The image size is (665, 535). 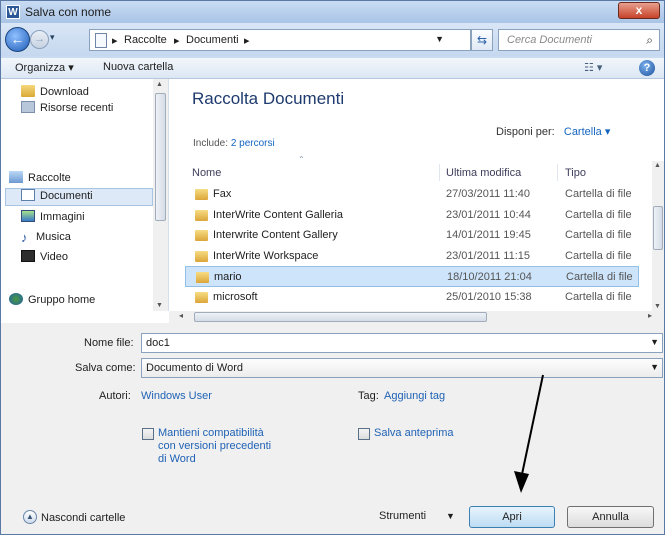 What do you see at coordinates (28, 216) in the screenshot?
I see `pictures-icon` at bounding box center [28, 216].